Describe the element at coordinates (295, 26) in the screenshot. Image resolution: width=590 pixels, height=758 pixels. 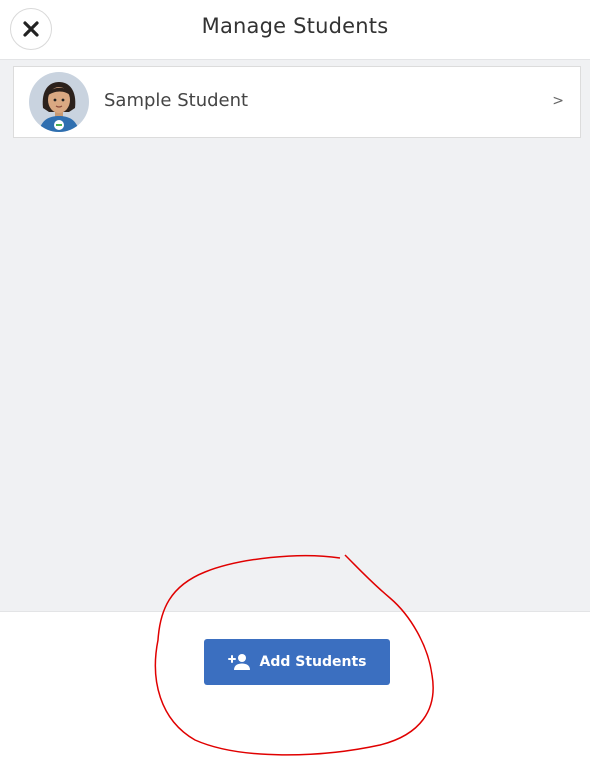
I see `page-title: Manage Students` at that location.